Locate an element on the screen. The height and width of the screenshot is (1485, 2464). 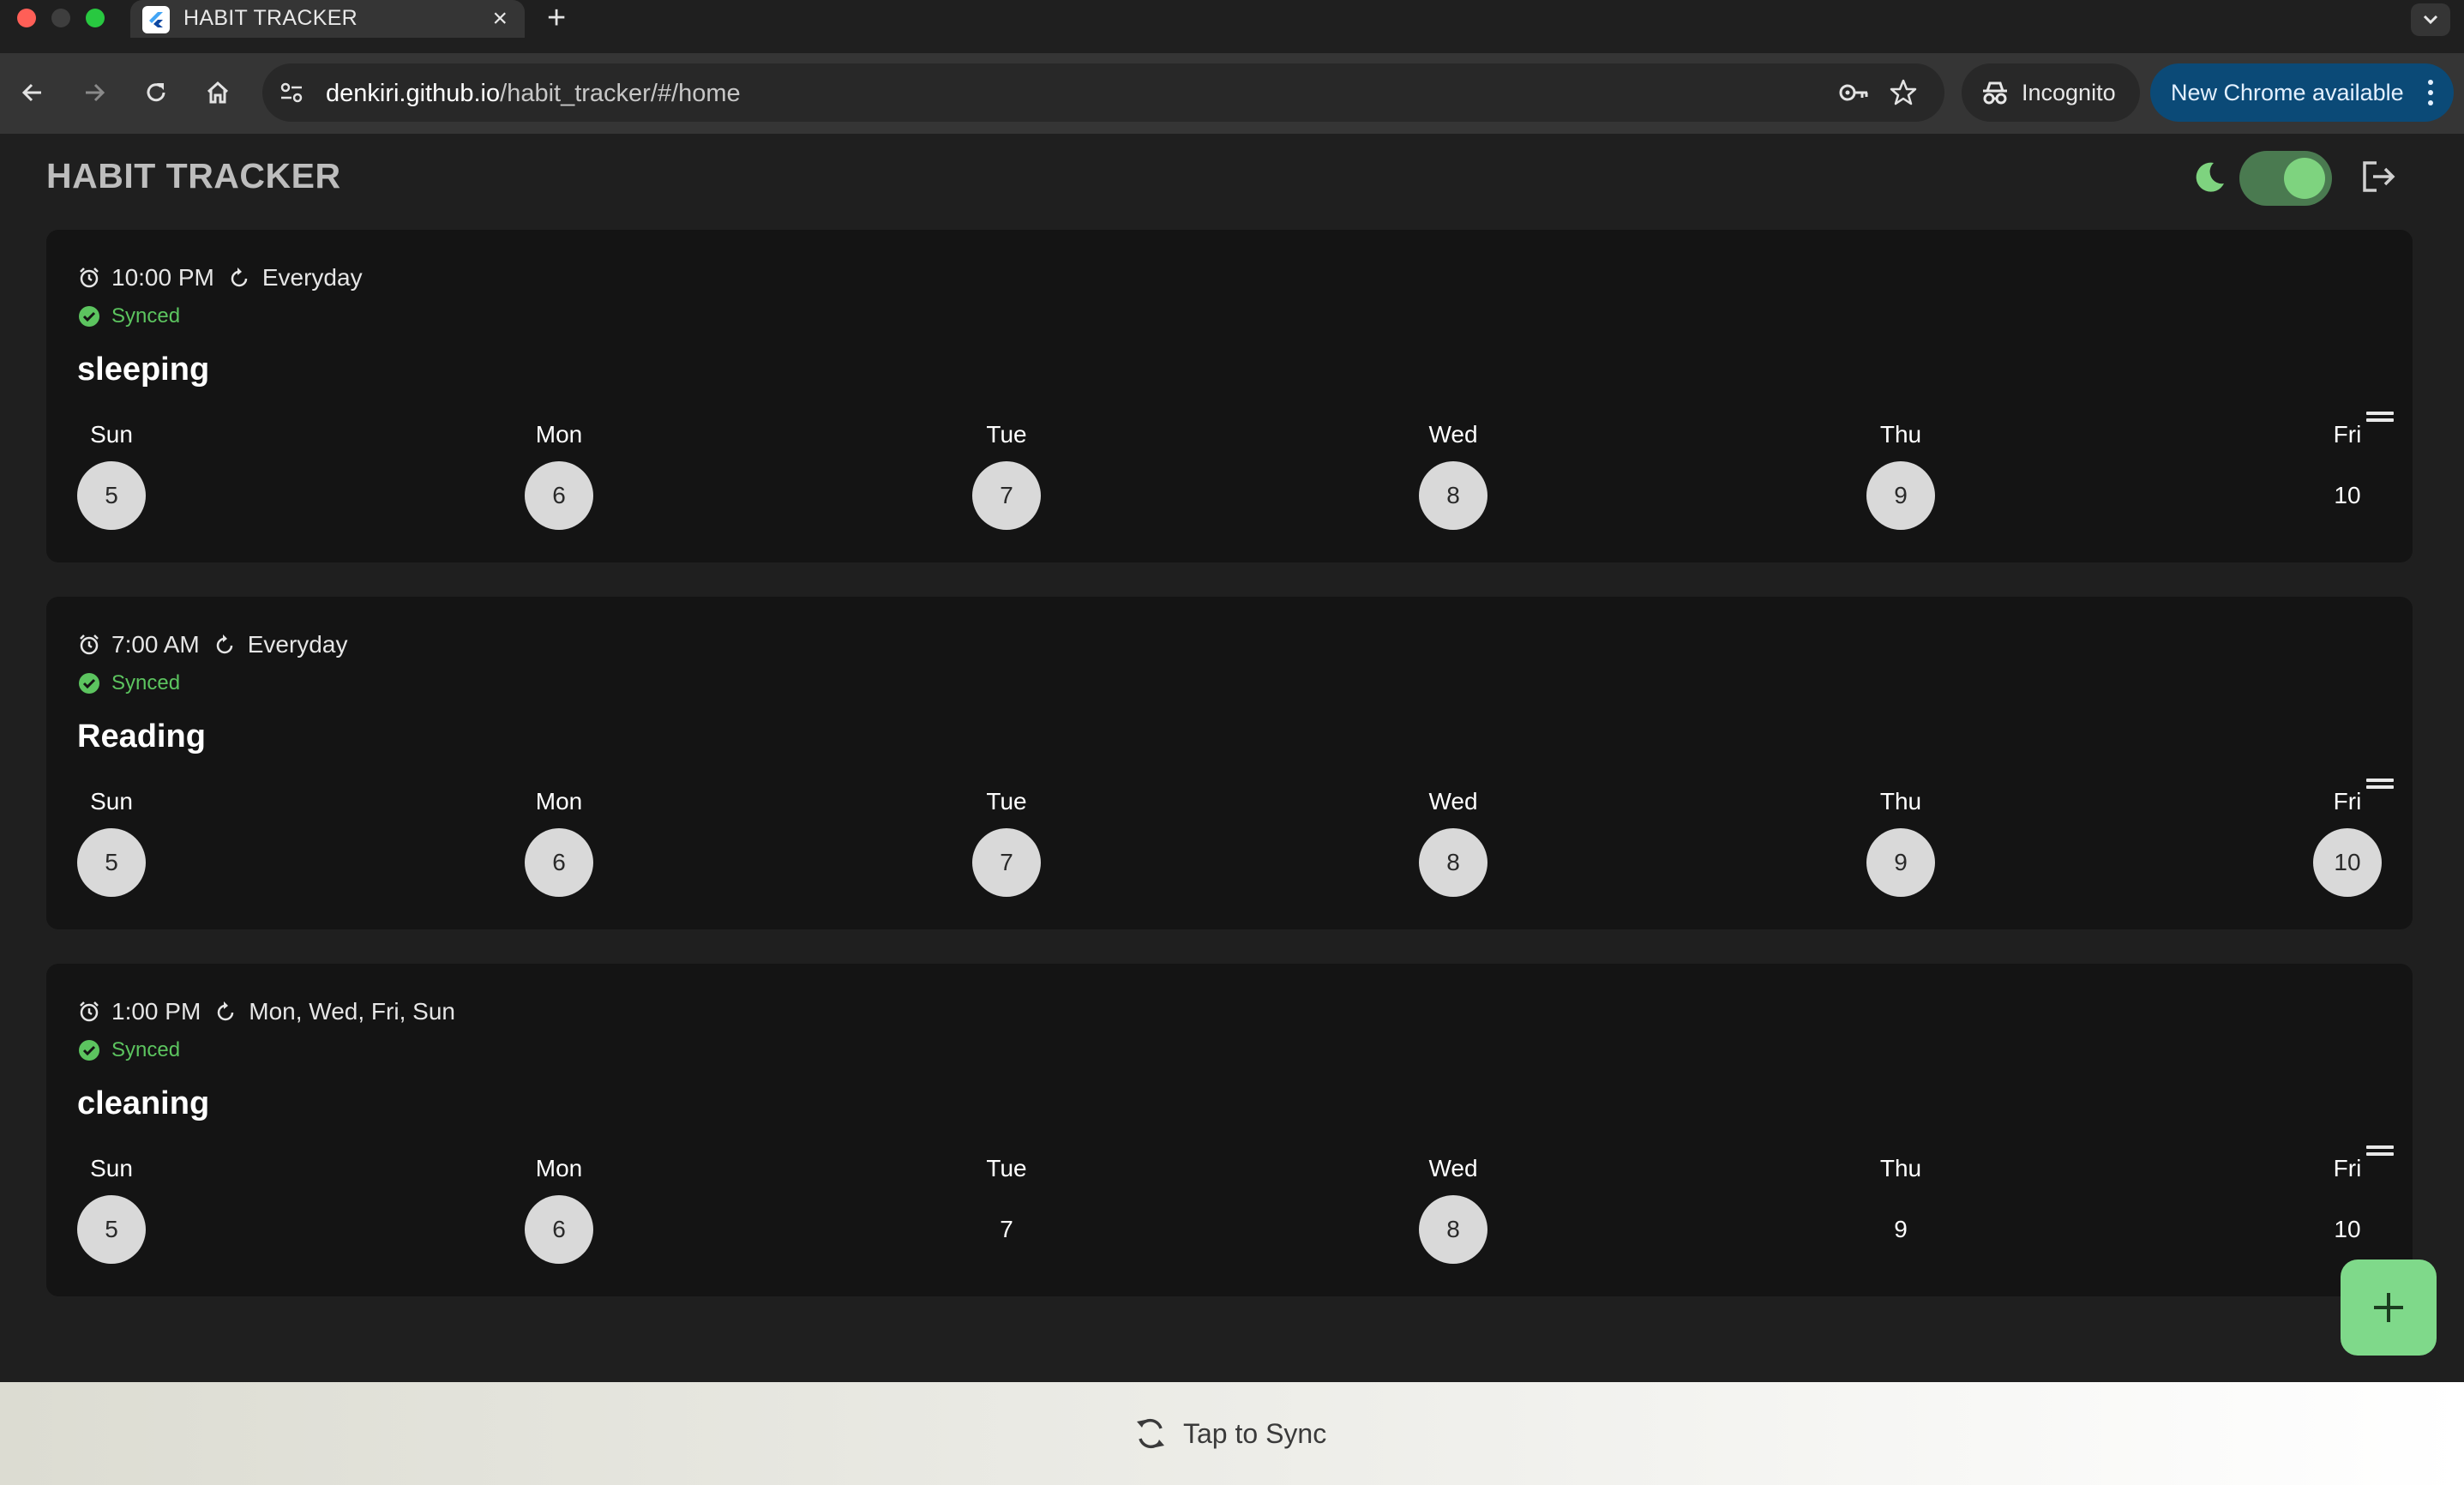
home-icon is located at coordinates (218, 93).